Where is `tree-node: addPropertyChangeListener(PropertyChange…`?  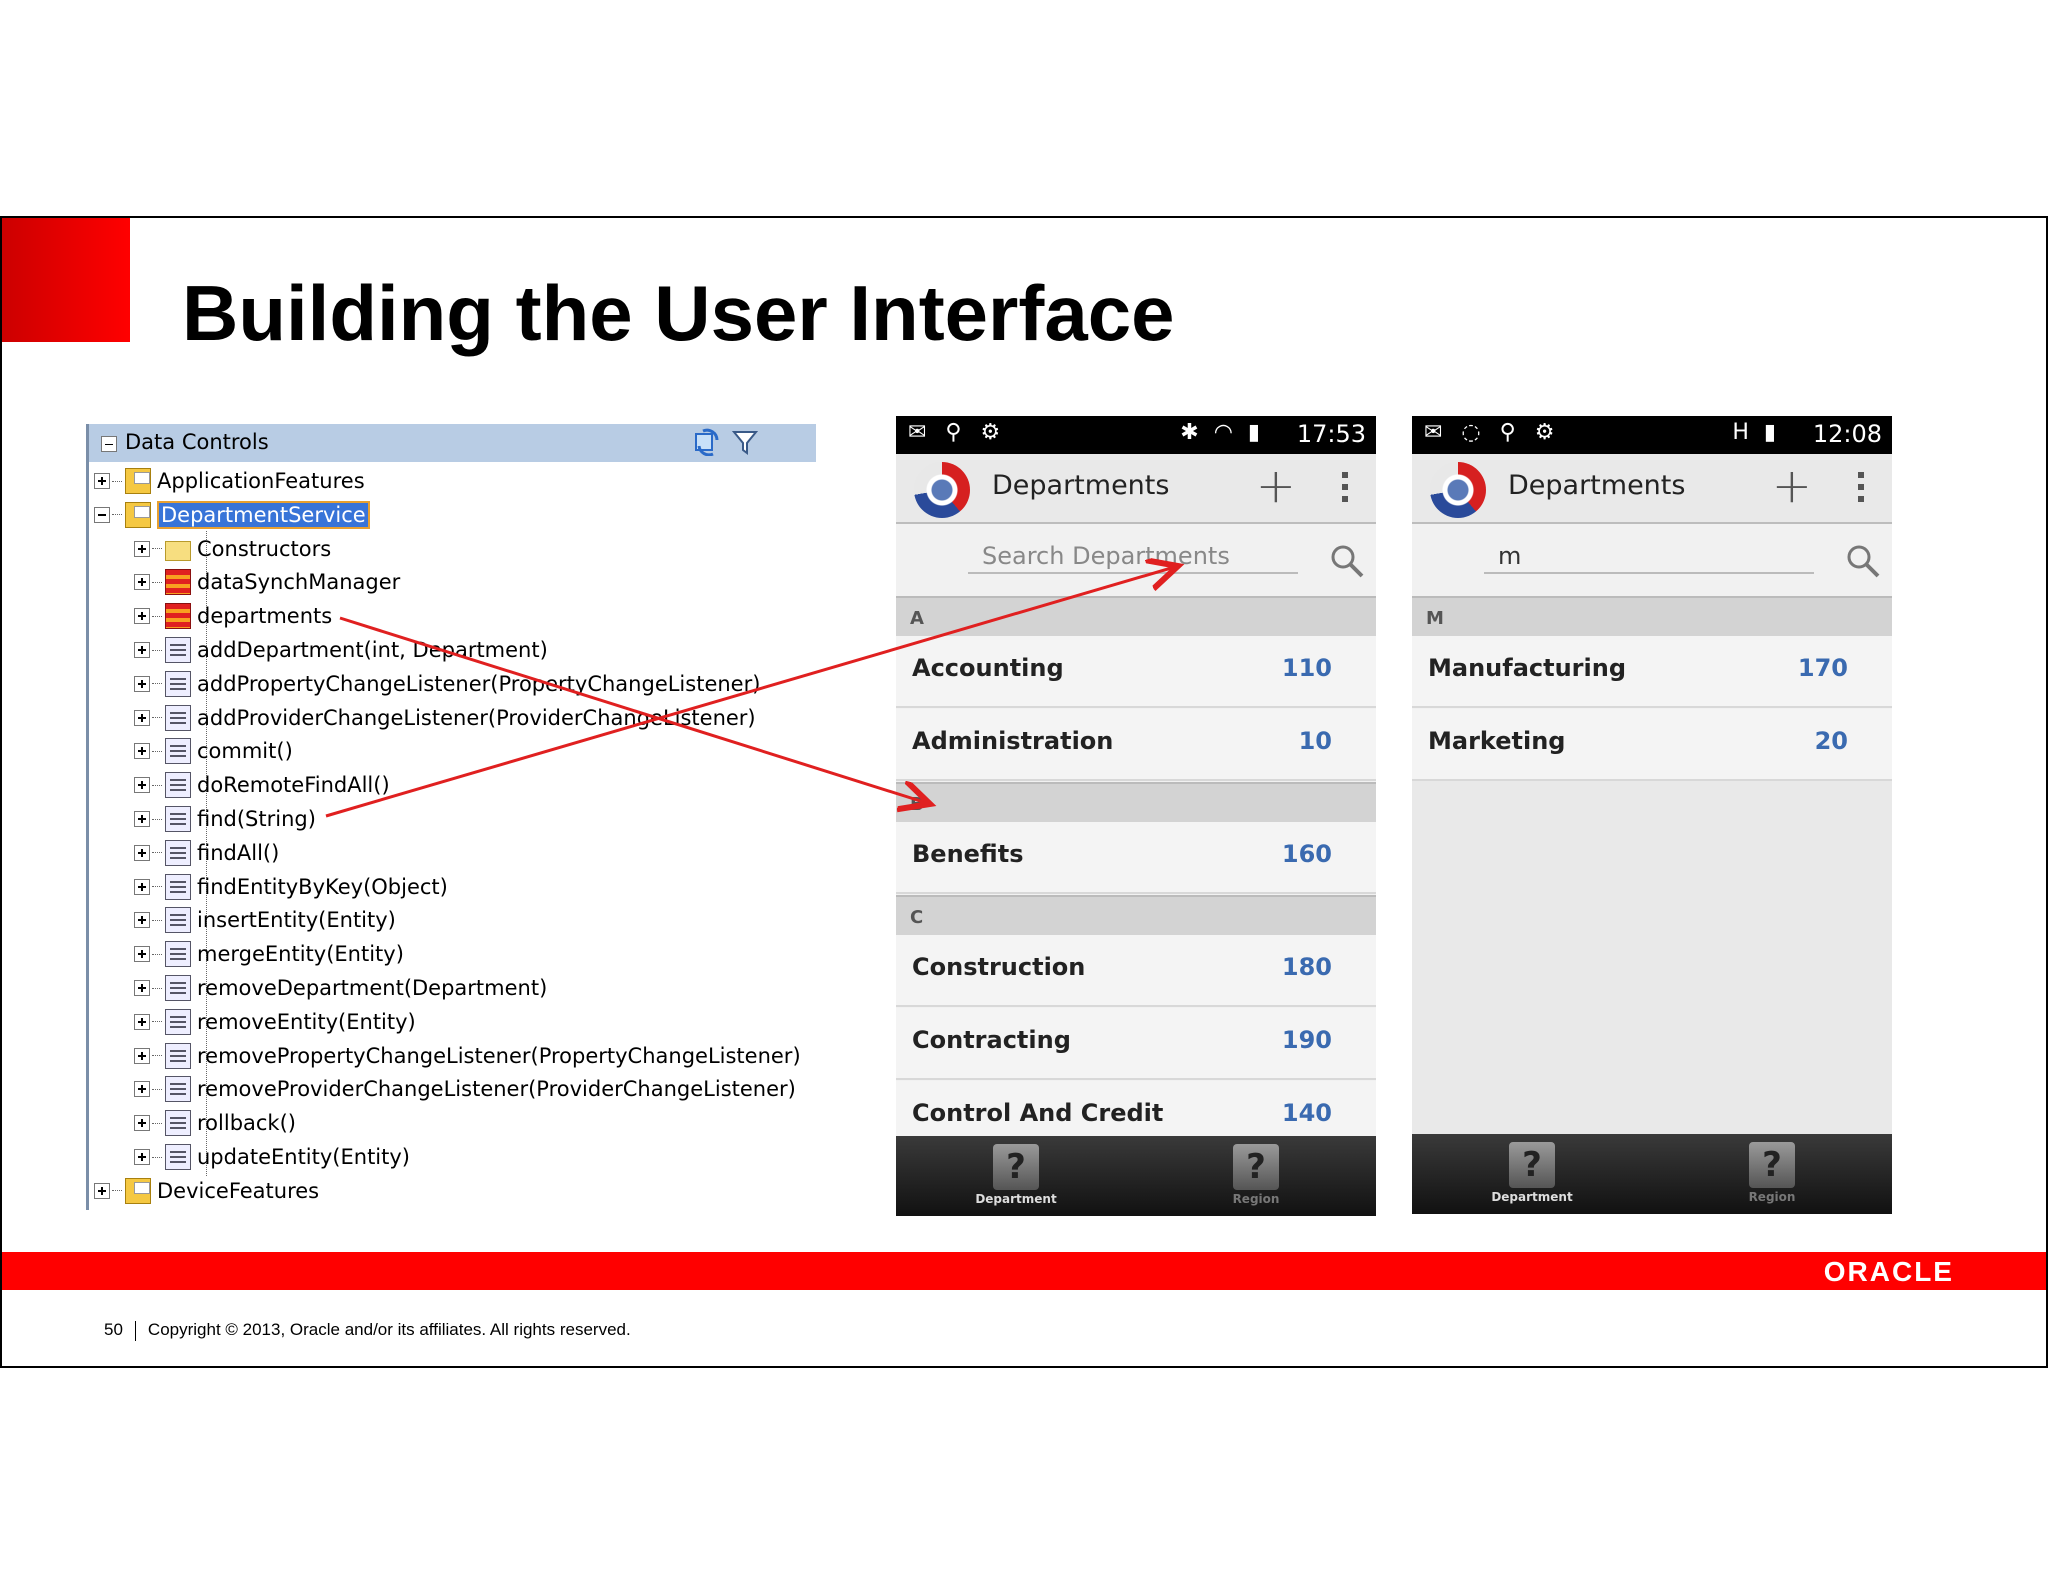 tree-node: addPropertyChangeListener(PropertyChange… is located at coordinates (447, 684).